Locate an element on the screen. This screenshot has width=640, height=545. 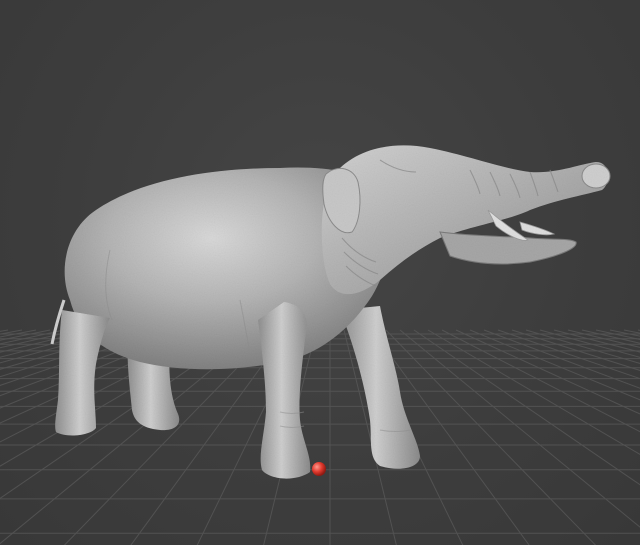
front-near-leg is located at coordinates (284, 390).